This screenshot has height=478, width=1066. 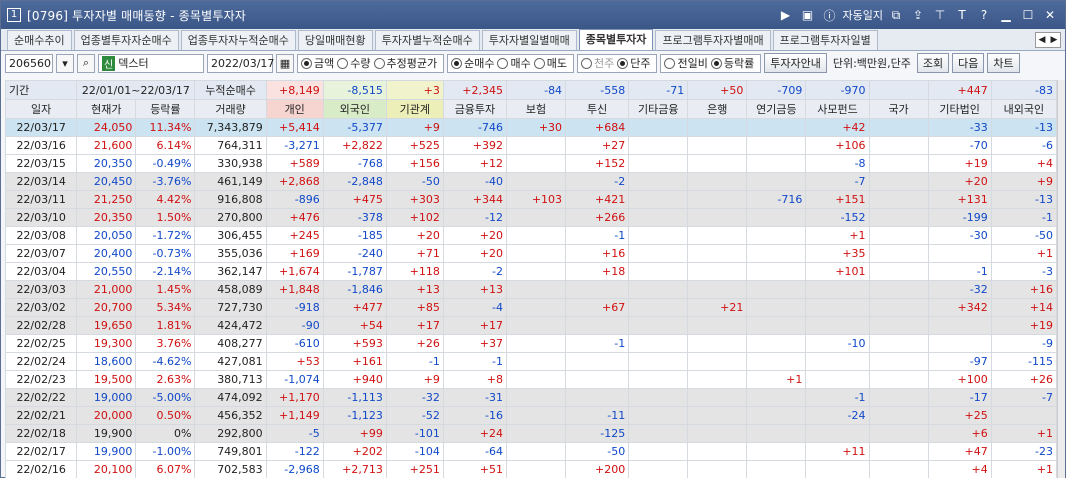 What do you see at coordinates (354, 63) in the screenshot?
I see `radio-radio1-1: 수량` at bounding box center [354, 63].